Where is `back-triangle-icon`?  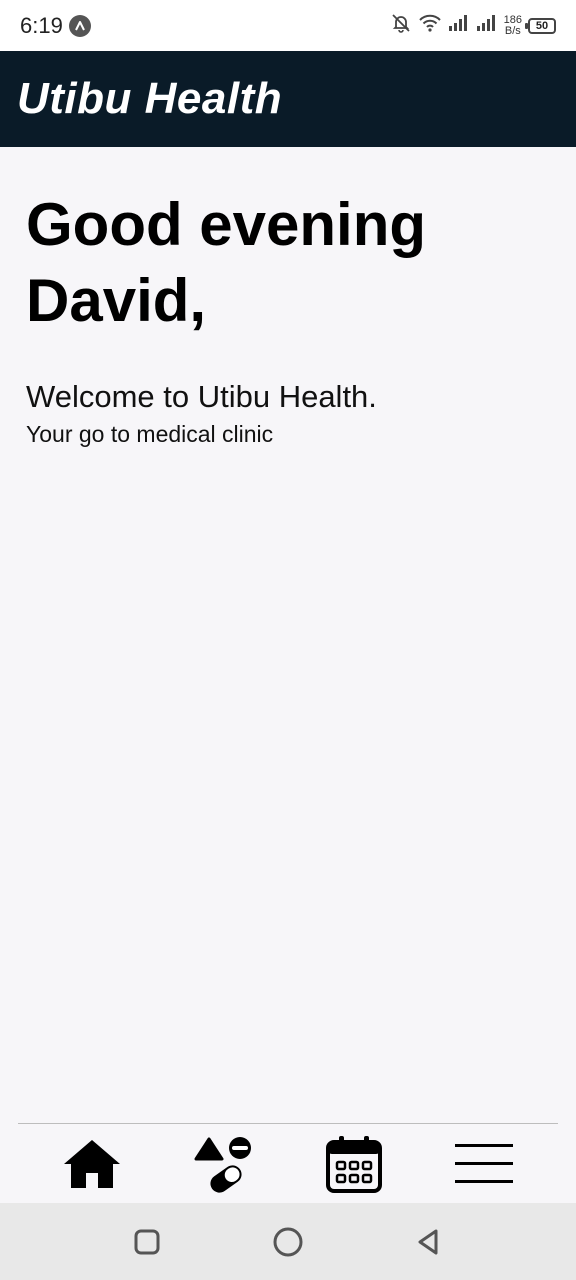 back-triangle-icon is located at coordinates (428, 1242).